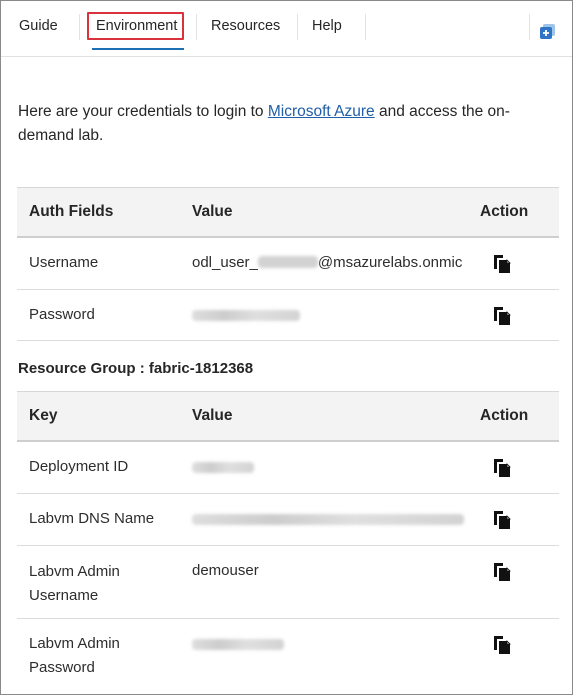 This screenshot has width=573, height=695. Describe the element at coordinates (74, 584) in the screenshot. I see `field-label: Labvm Admin Username` at that location.